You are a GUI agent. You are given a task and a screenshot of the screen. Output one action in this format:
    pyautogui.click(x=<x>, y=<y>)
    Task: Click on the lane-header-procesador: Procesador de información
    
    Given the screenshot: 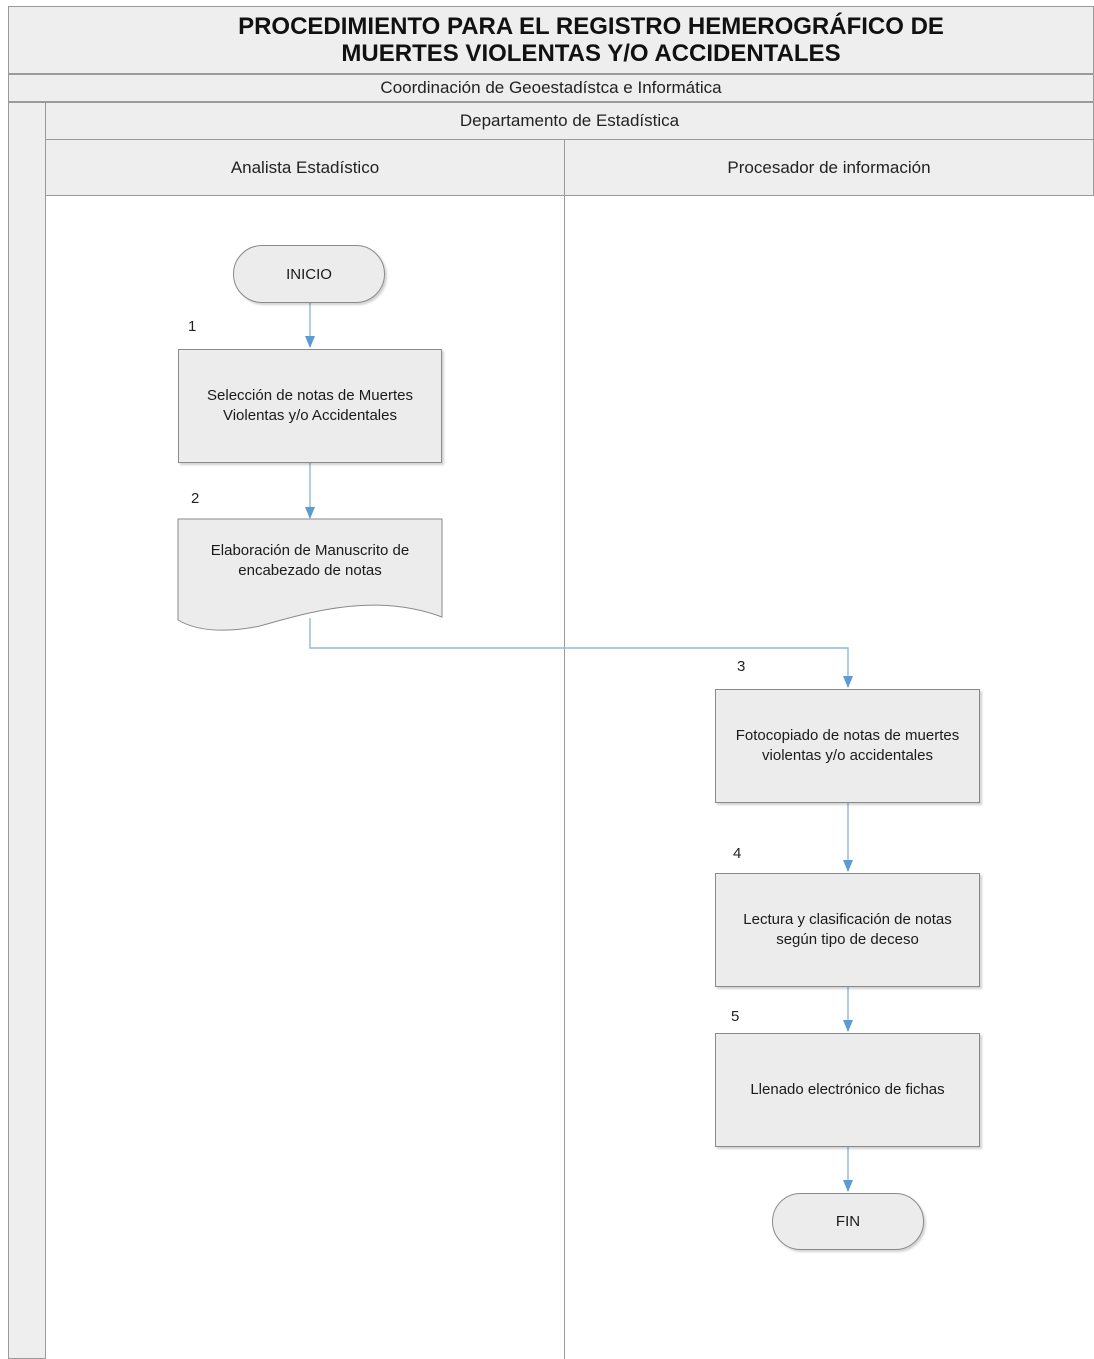 What is the action you would take?
    pyautogui.click(x=829, y=167)
    